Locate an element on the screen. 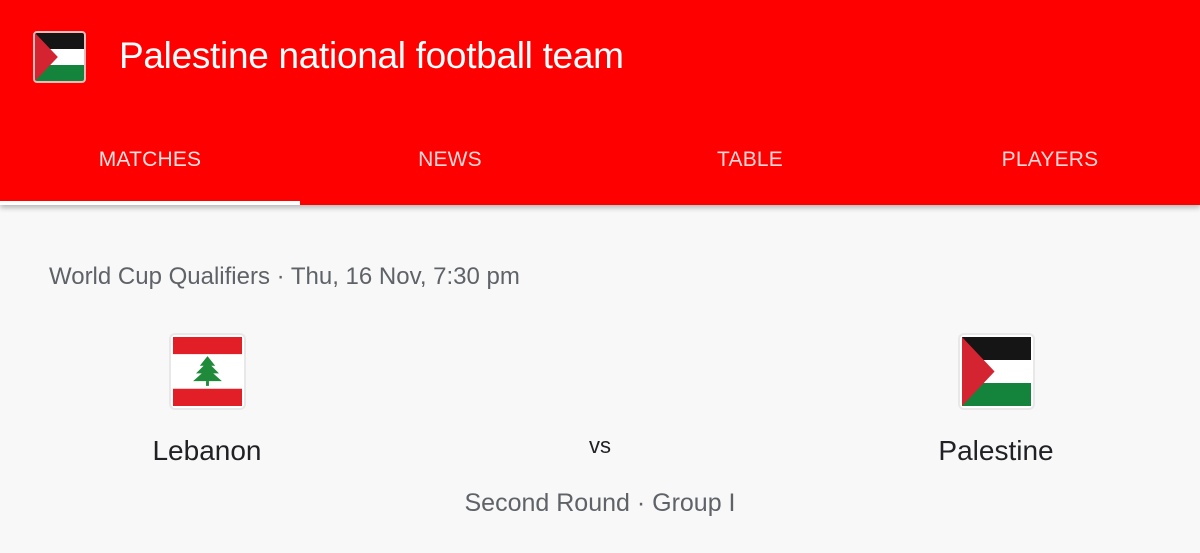 Image resolution: width=1200 pixels, height=553 pixels. match-round: Second Round · Group I is located at coordinates (600, 503).